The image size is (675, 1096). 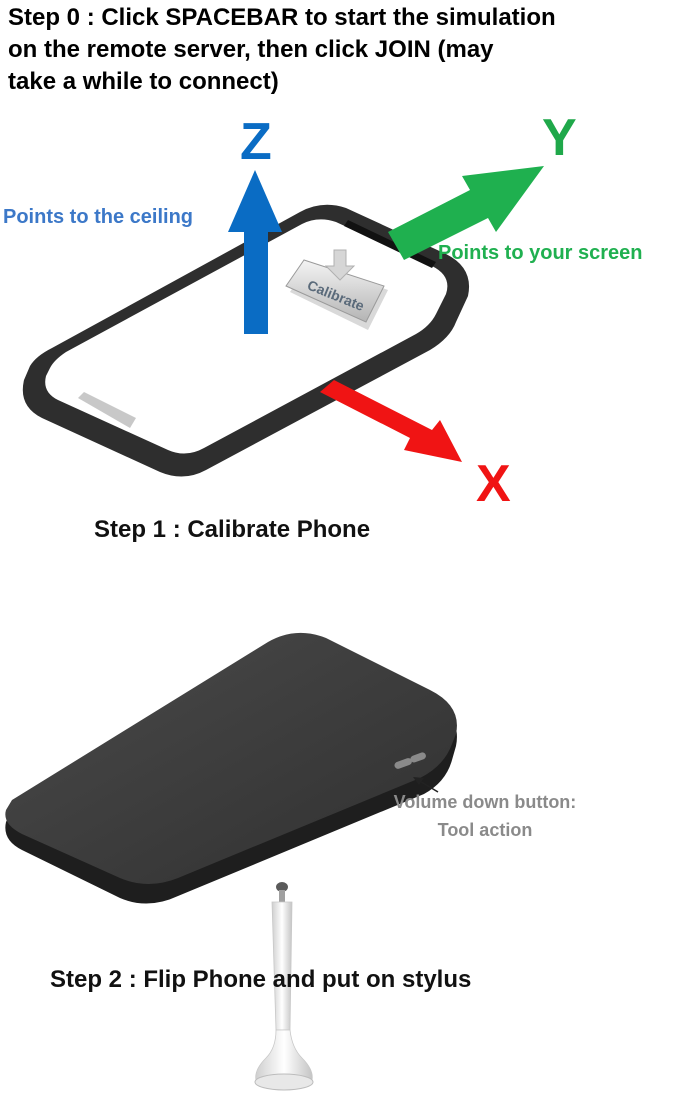 What do you see at coordinates (559, 138) in the screenshot?
I see `y-axis-letter: Y` at bounding box center [559, 138].